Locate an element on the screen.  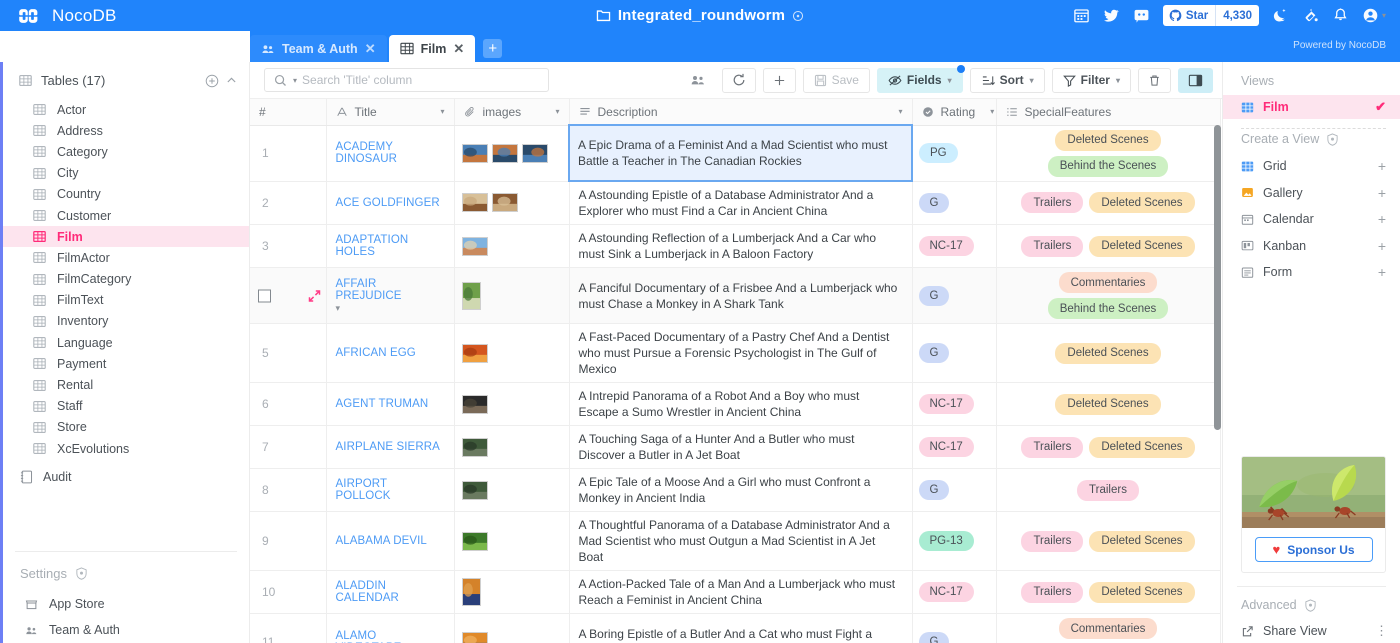
title-cell: ADAPTATION HOLES is located at coordinates (390, 246).